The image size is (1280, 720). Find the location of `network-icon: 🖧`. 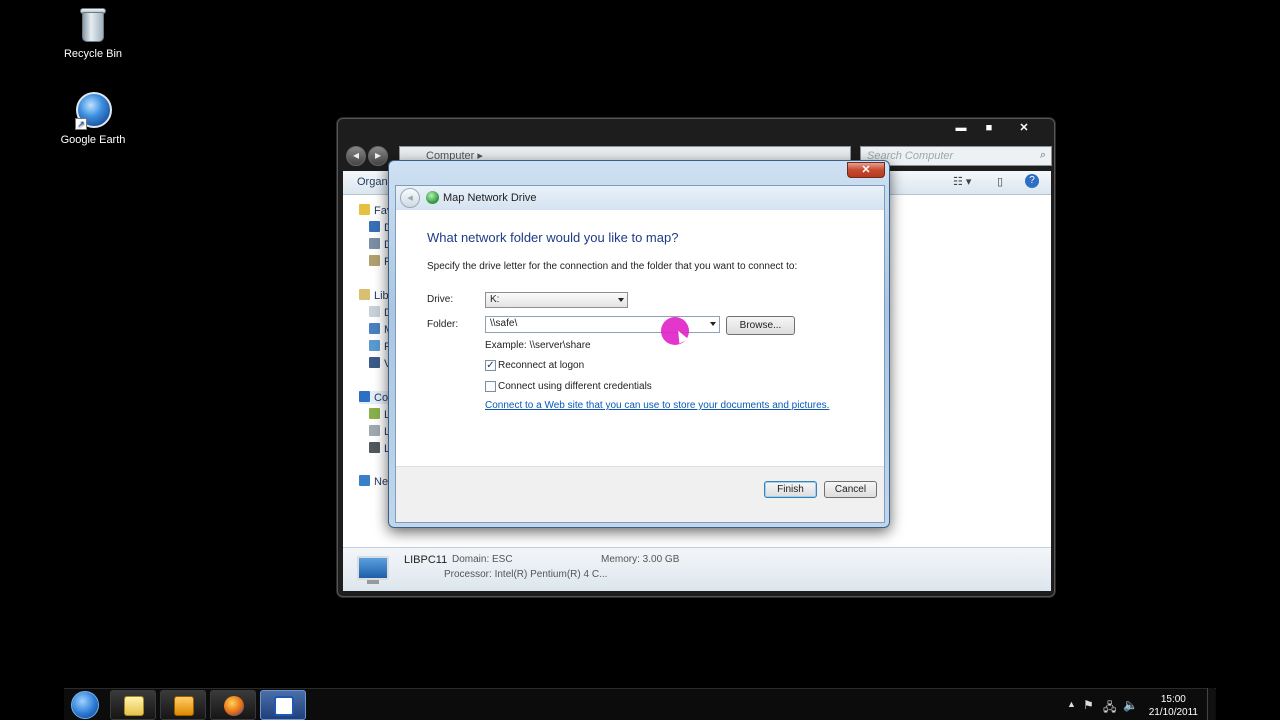

network-icon: 🖧 is located at coordinates (1109, 708).